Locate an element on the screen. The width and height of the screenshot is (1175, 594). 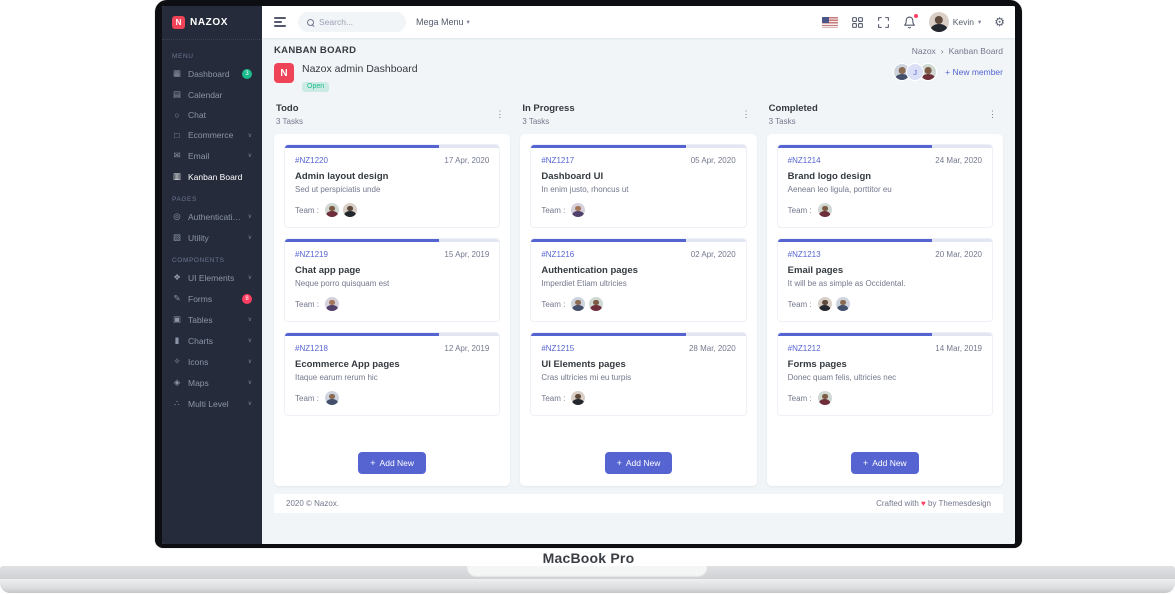
task-title: Authentication pages is located at coordinates (589, 270).